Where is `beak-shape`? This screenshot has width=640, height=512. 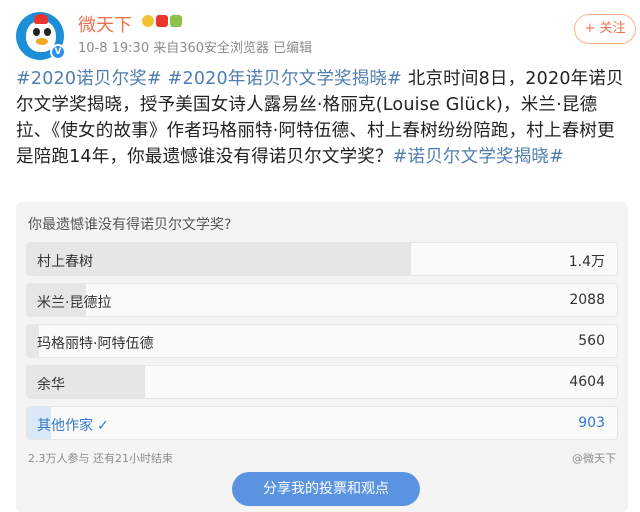
beak-shape is located at coordinates (42, 41).